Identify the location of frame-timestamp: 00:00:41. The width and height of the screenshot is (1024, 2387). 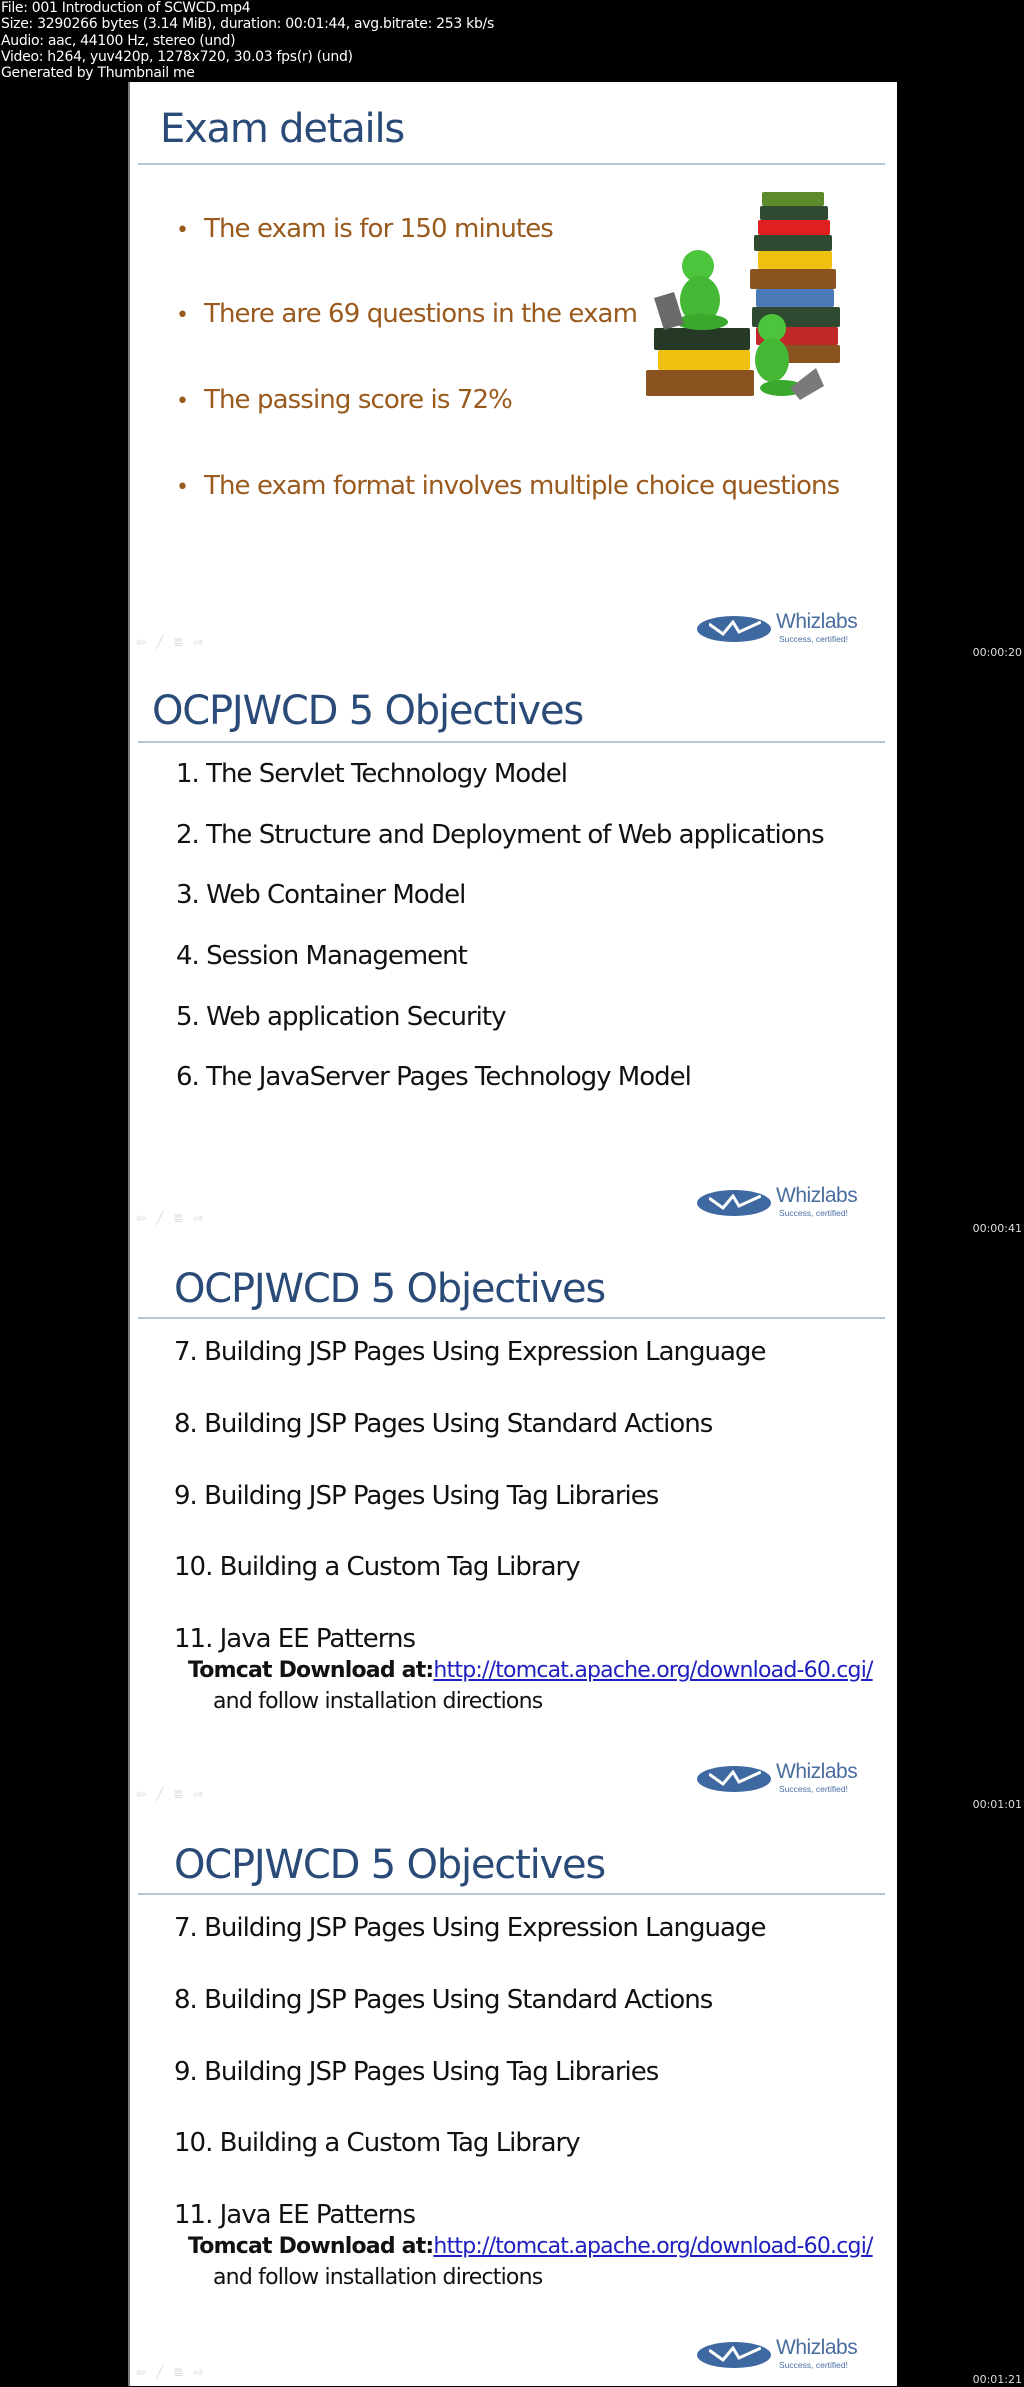
(997, 1228).